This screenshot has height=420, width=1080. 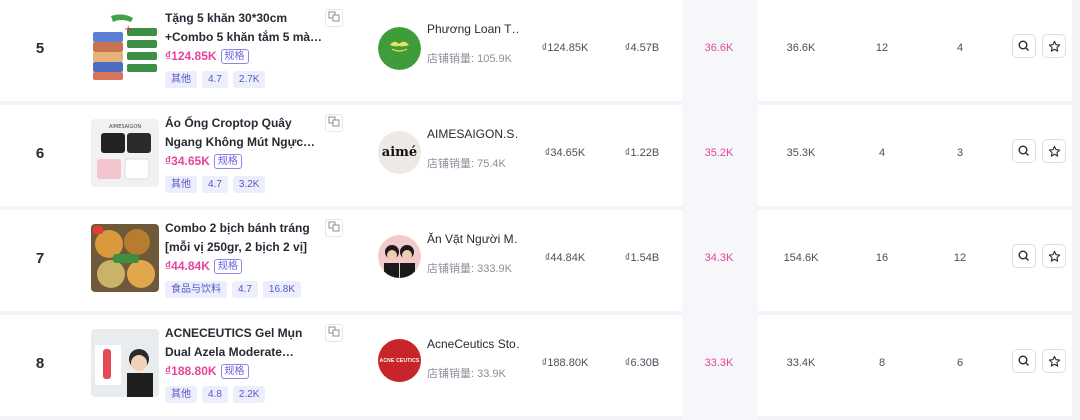 I want to click on shop-logo-text: ACNE CEUTICS, so click(x=399, y=360).